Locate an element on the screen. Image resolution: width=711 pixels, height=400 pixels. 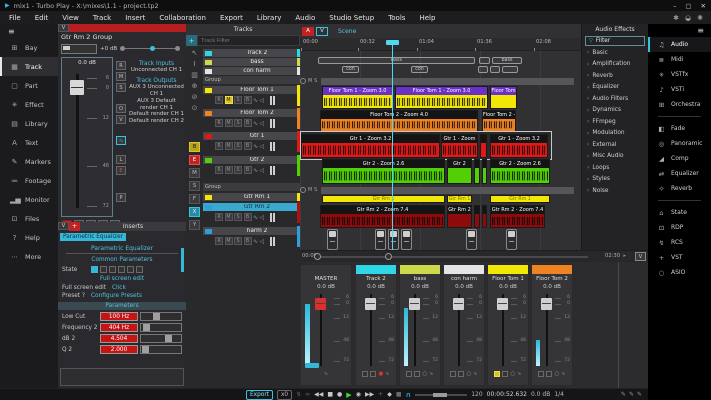
toggle-y-button: Y is located at coordinates (194, 225).